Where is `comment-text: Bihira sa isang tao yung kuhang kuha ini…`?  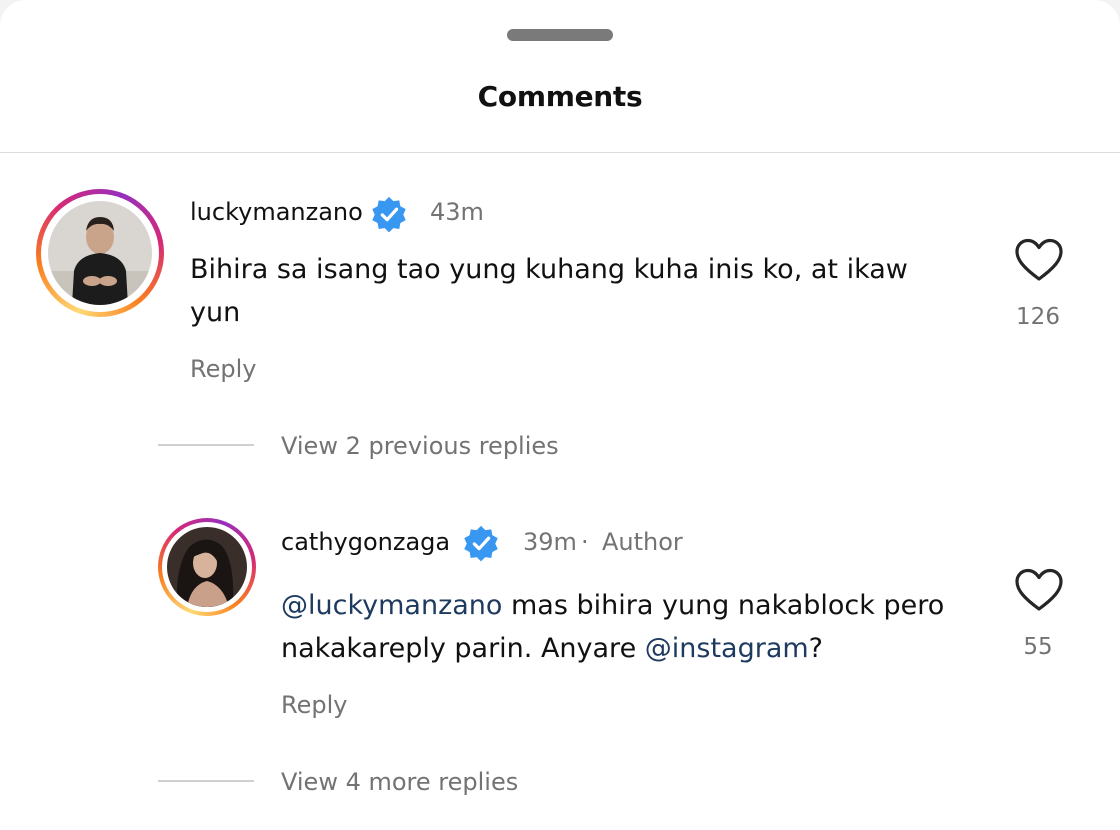 comment-text: Bihira sa isang tao yung kuhang kuha ini… is located at coordinates (549, 291).